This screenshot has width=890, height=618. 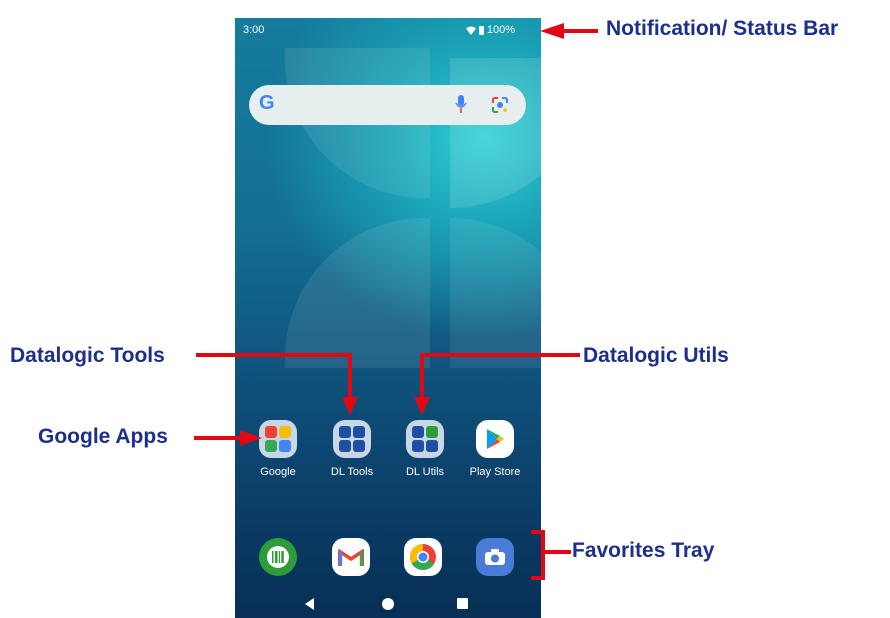 What do you see at coordinates (462, 603) in the screenshot?
I see `recents-button` at bounding box center [462, 603].